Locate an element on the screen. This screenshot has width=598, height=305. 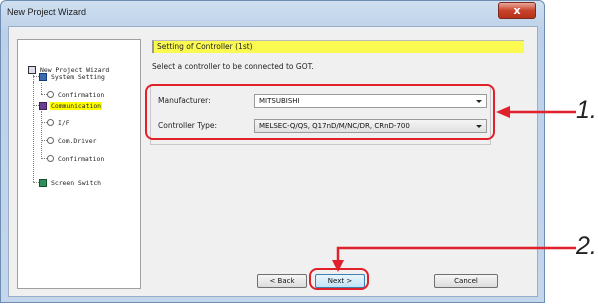
callout-highlight-controller is located at coordinates (320, 112).